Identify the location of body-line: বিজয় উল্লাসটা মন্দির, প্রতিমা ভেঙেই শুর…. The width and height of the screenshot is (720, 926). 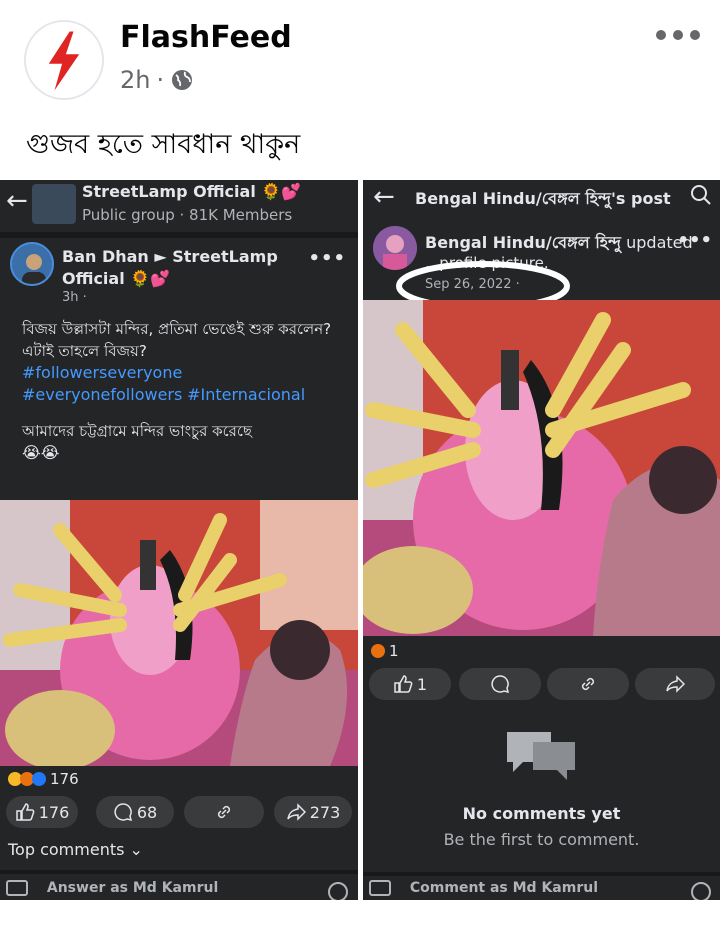
(177, 329).